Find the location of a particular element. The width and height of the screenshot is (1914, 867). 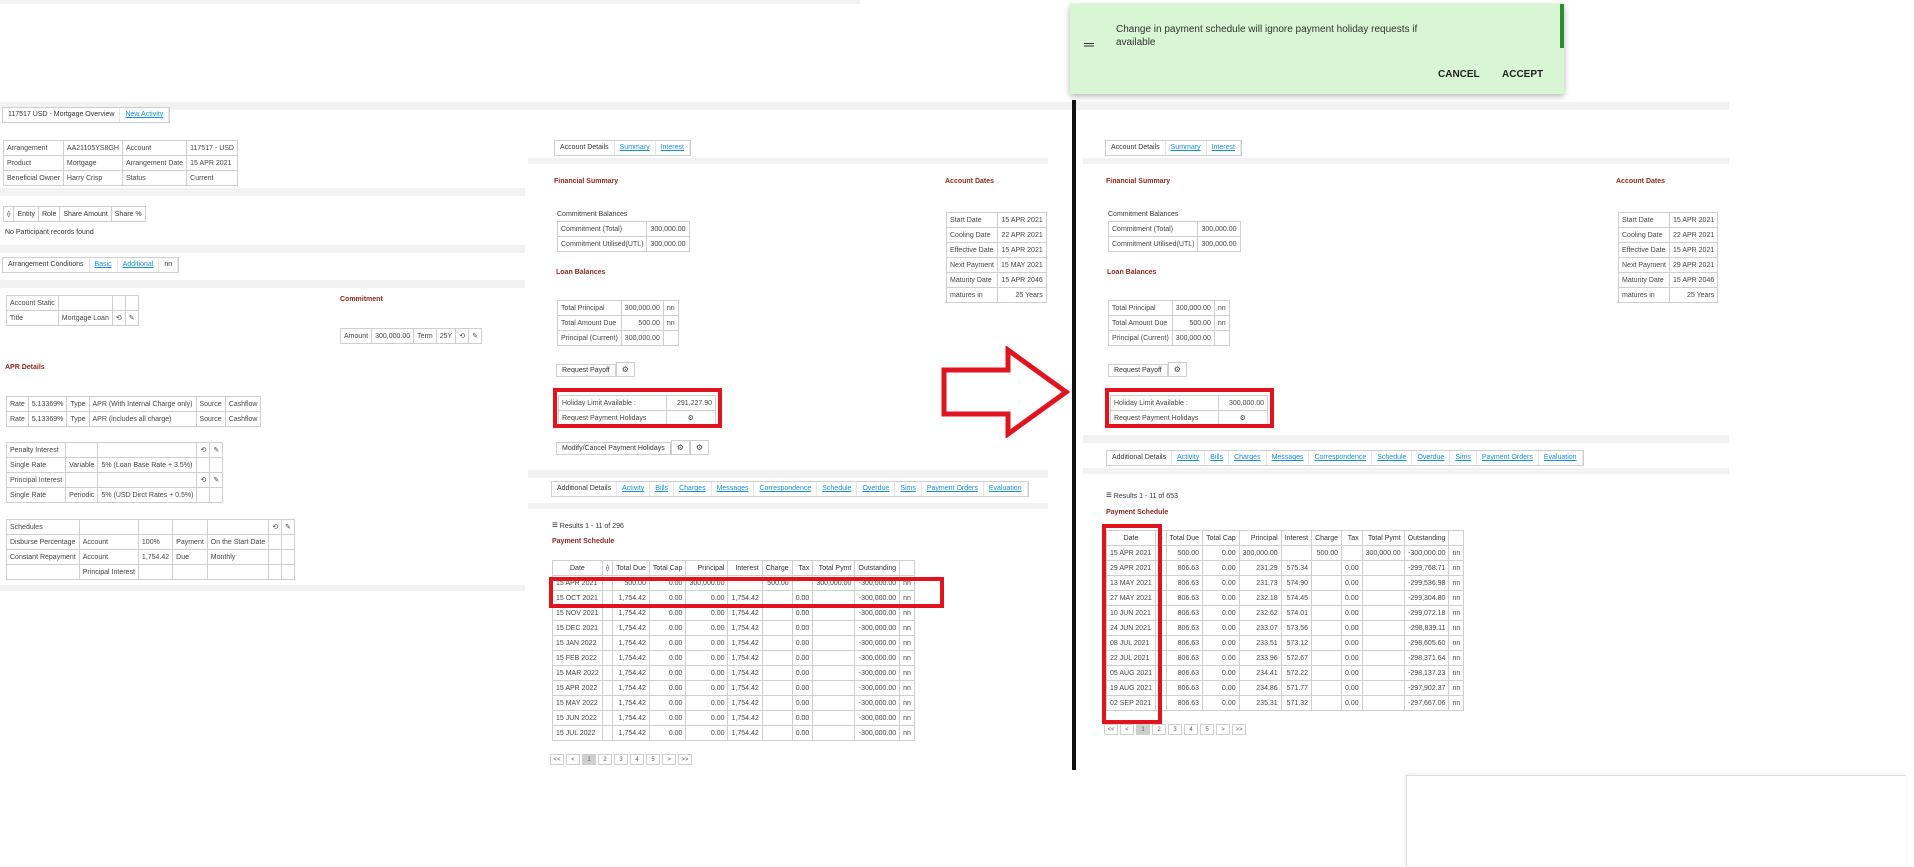

table-cell: 574.01 is located at coordinates (1296, 613).